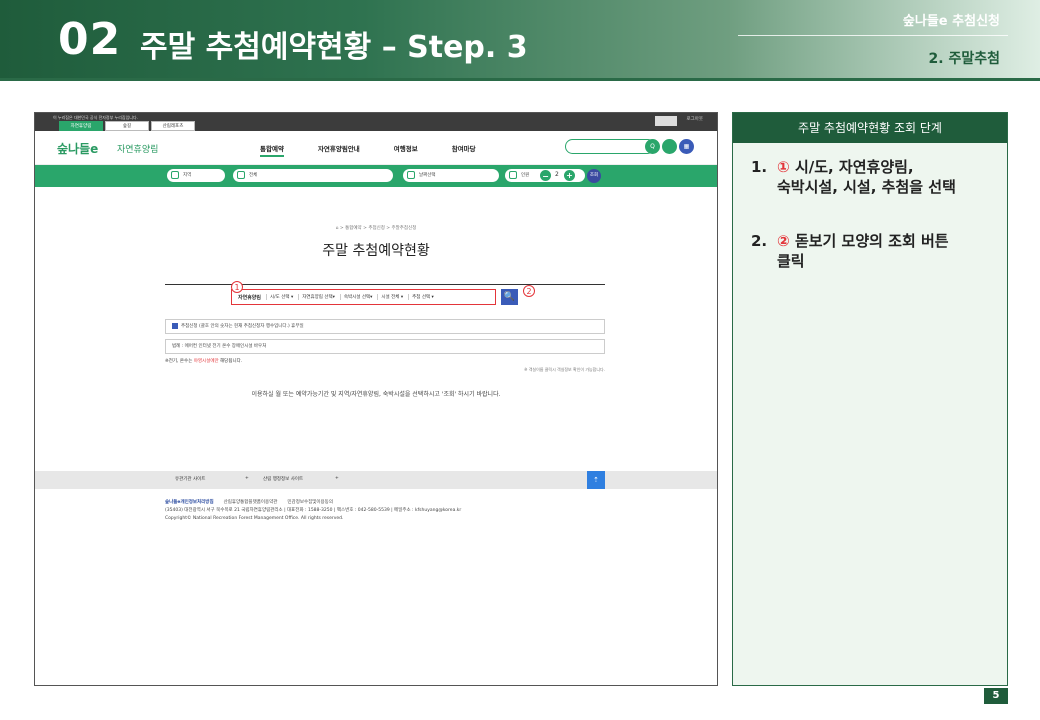 Image resolution: width=1040 pixels, height=720 pixels. Describe the element at coordinates (376, 480) in the screenshot. I see `footer-links-bar: 유관기관 사이트 + 산림 행정정보 사이트 +` at that location.